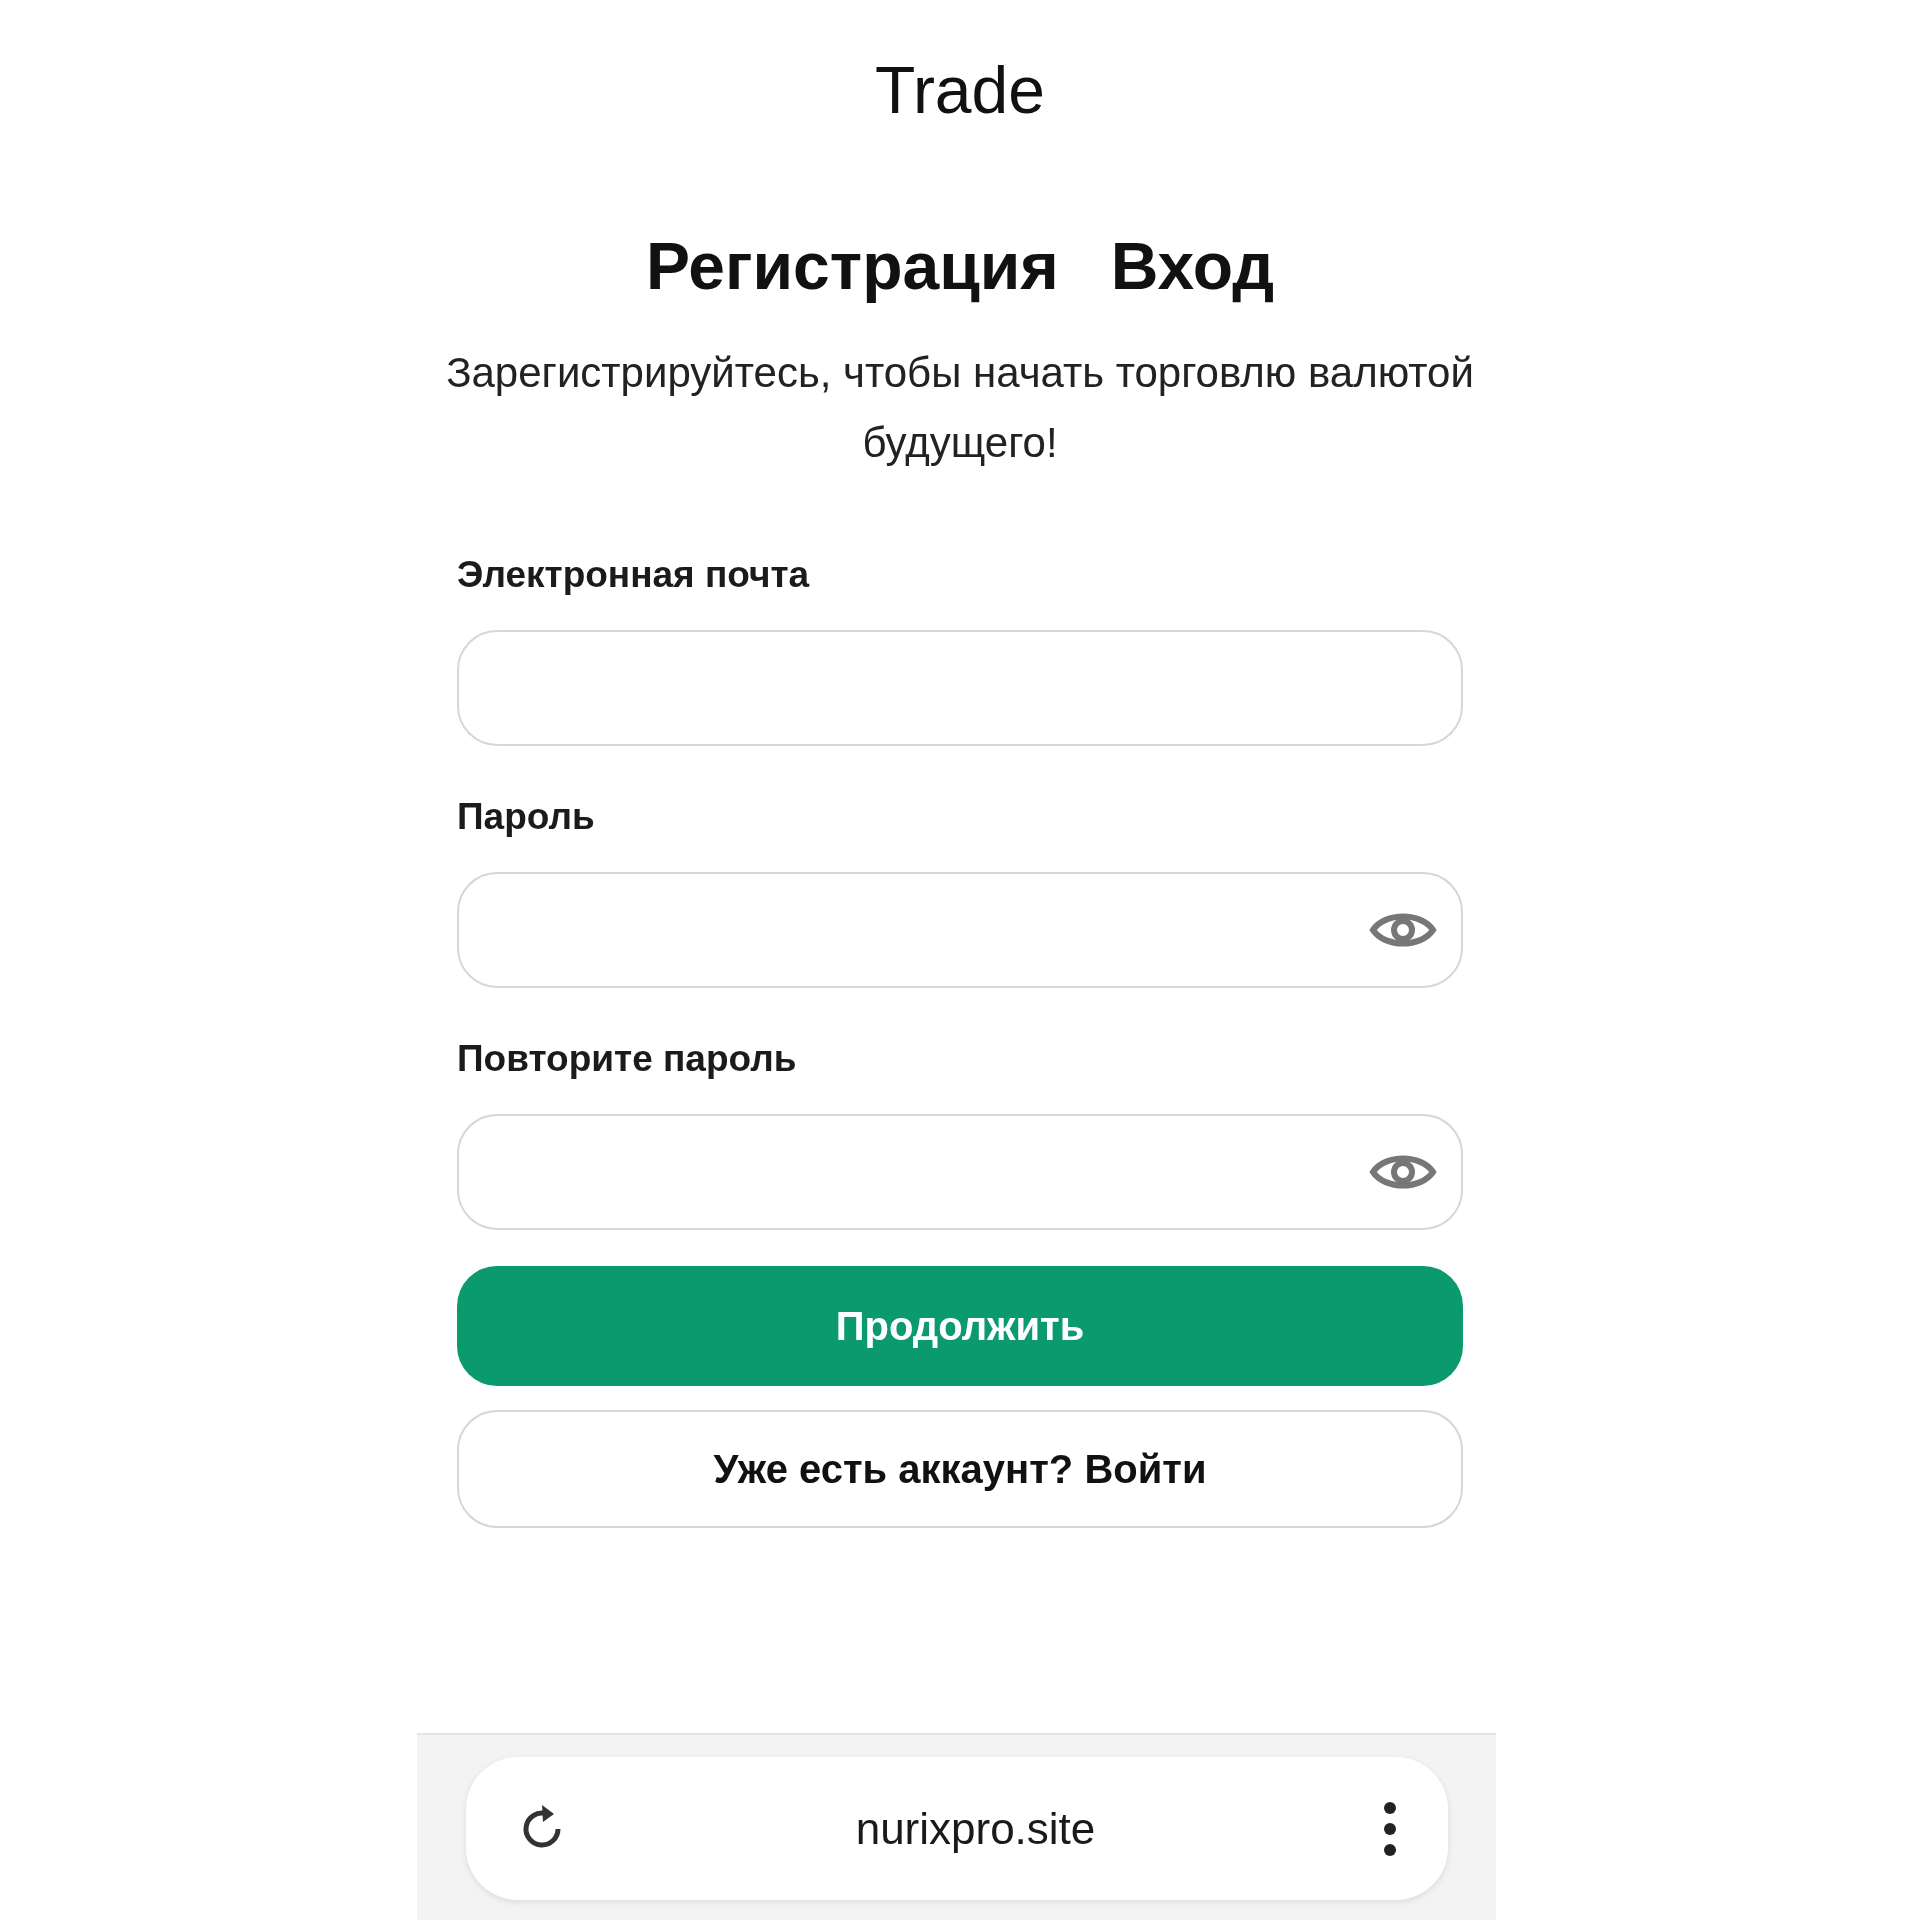 This screenshot has height=1920, width=1920. Describe the element at coordinates (960, 1469) in the screenshot. I see `login-button: Уже есть аккаунт? Войти` at that location.